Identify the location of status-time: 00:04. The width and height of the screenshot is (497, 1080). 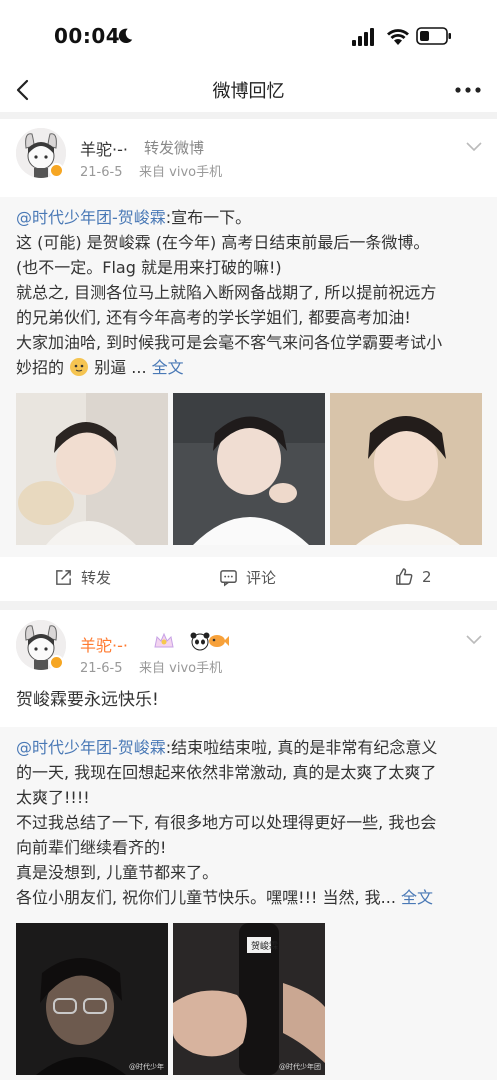
(87, 36).